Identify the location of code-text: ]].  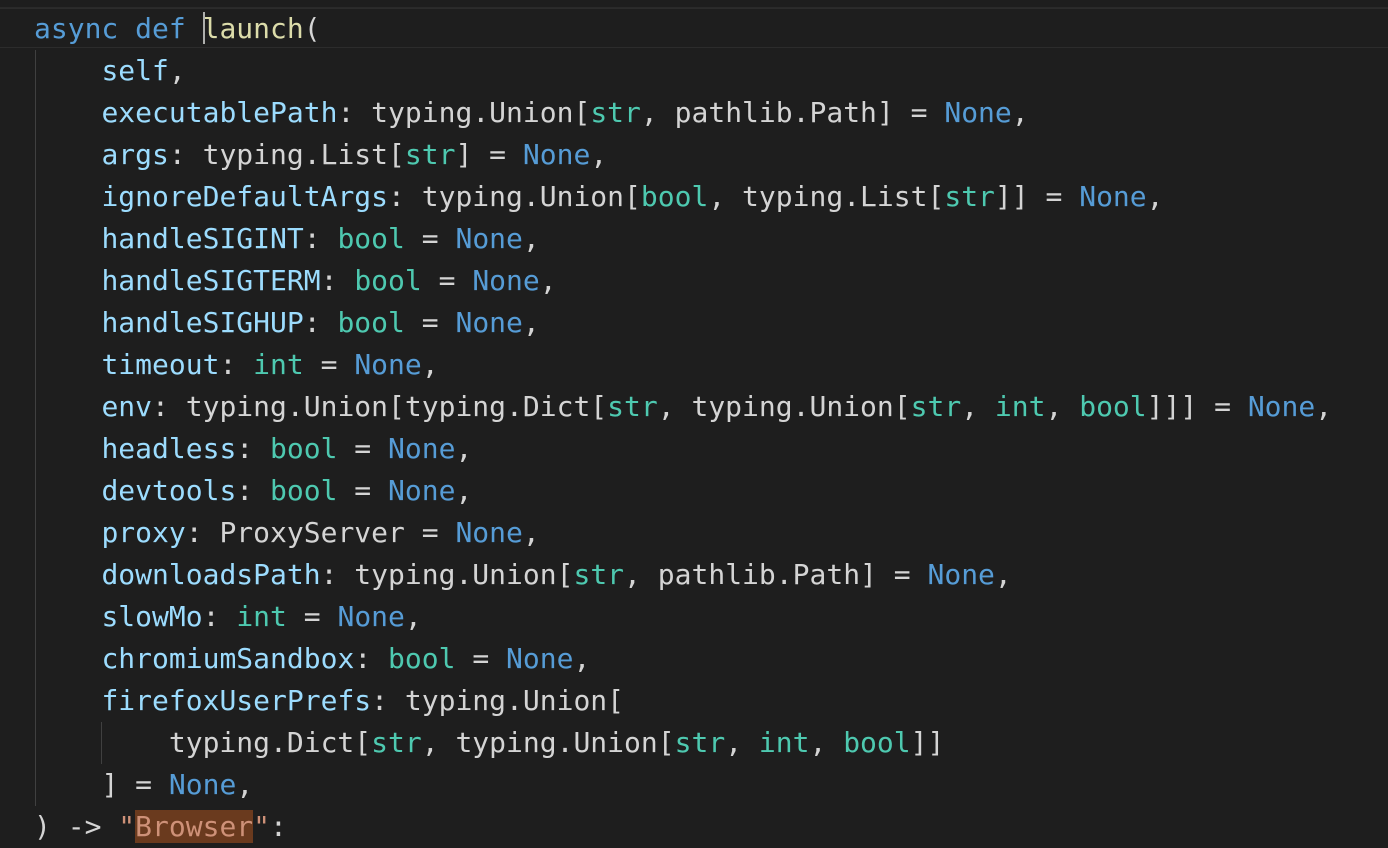
(927, 742).